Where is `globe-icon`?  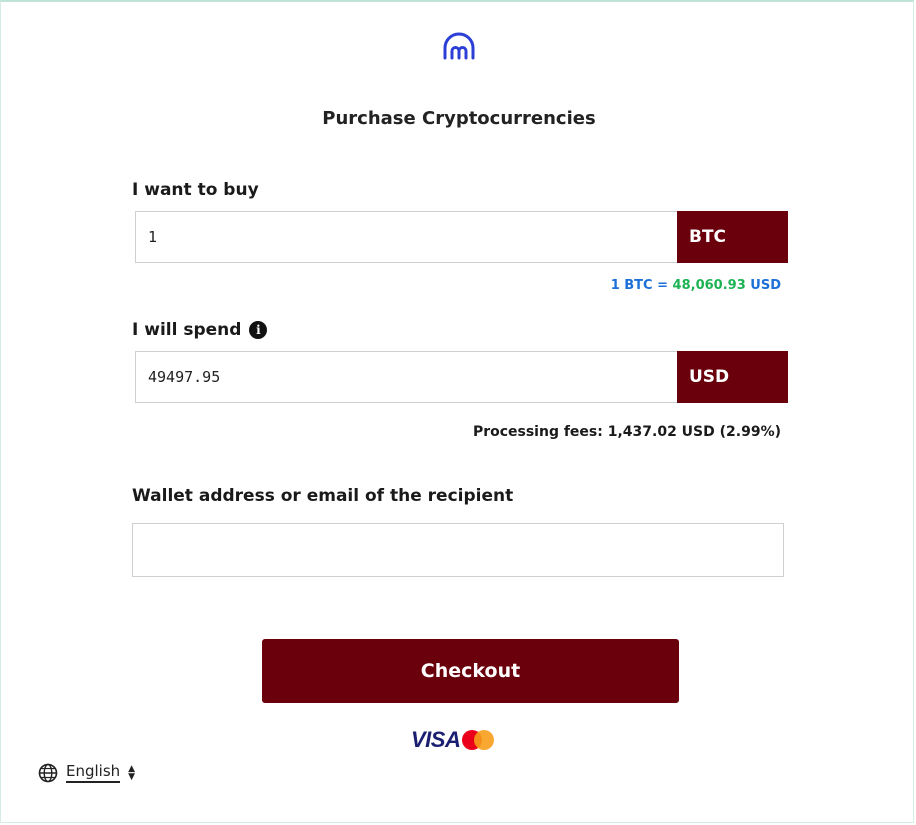
globe-icon is located at coordinates (48, 772).